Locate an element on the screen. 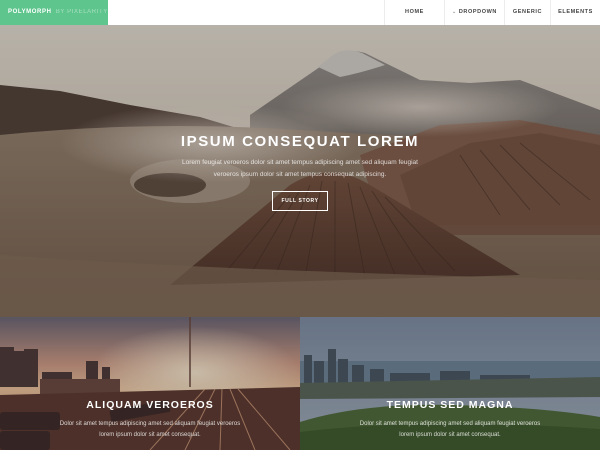 This screenshot has height=450, width=600. nav-item-elements: ELEMENTS is located at coordinates (575, 12).